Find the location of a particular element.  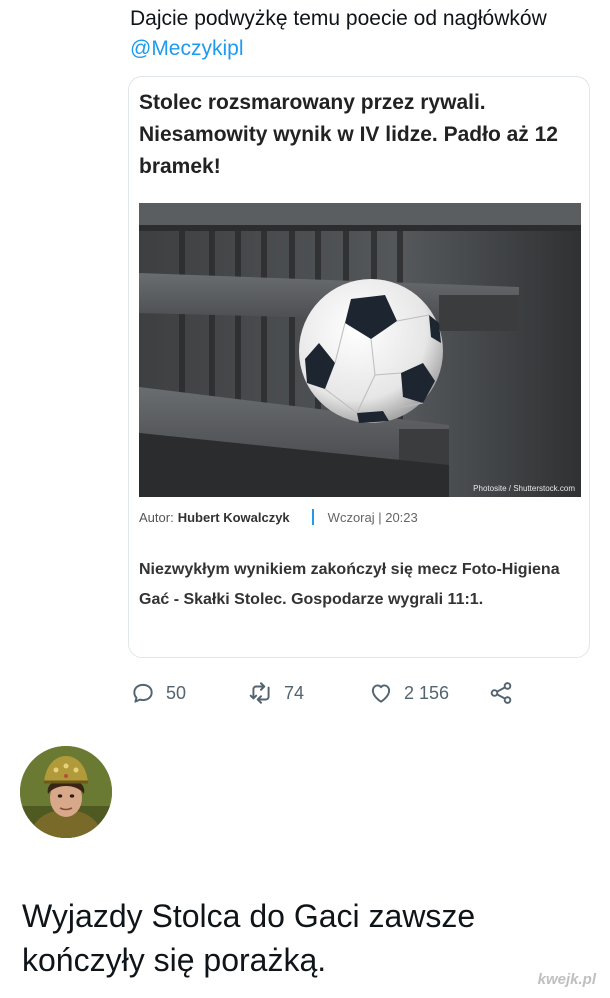

avatar-image is located at coordinates (66, 792).